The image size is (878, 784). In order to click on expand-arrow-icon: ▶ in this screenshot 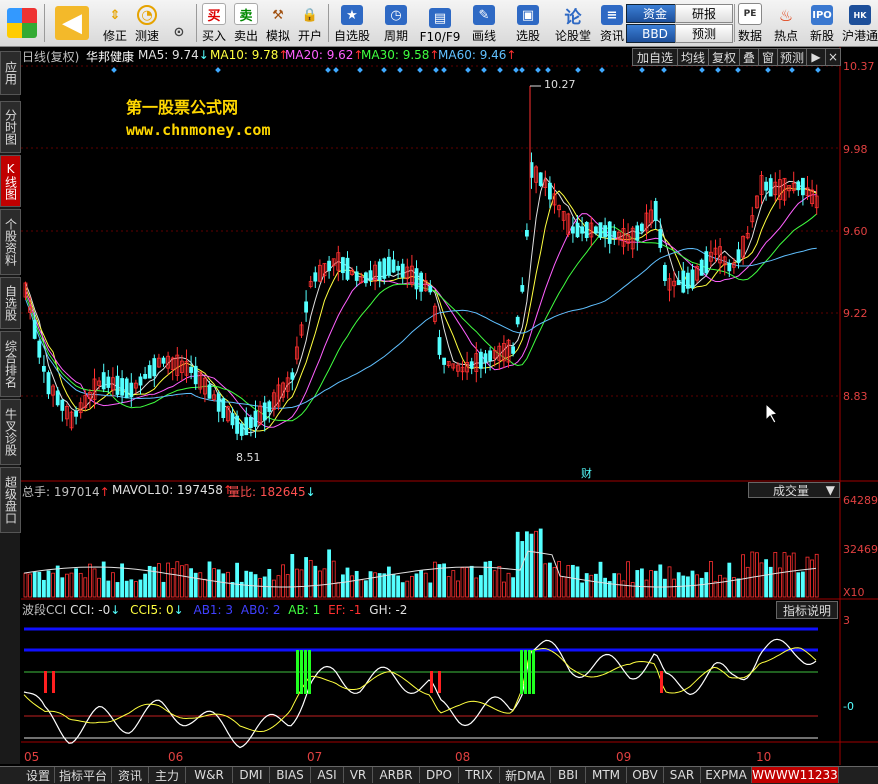, I will do `click(816, 57)`.